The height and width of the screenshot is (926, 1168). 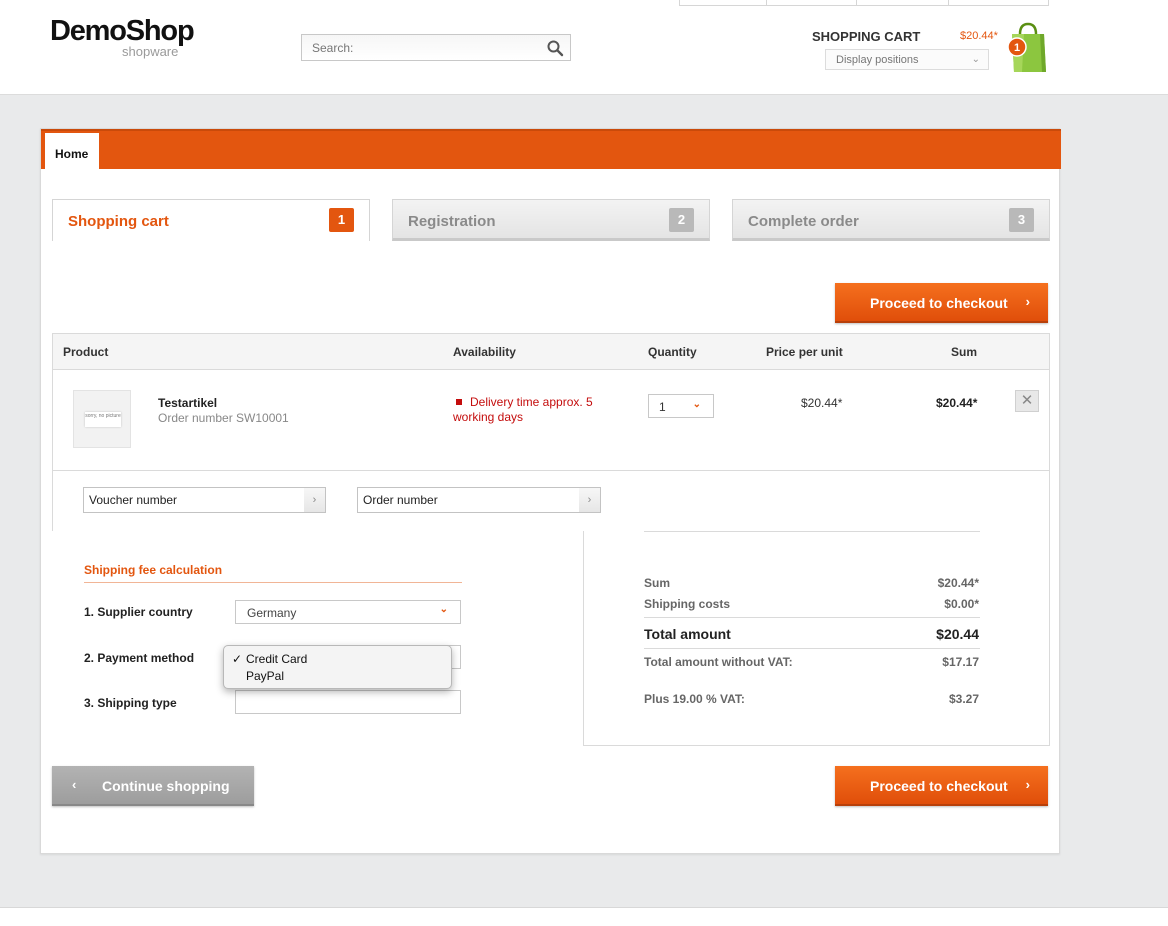 I want to click on step-registration: Registration 2, so click(x=551, y=220).